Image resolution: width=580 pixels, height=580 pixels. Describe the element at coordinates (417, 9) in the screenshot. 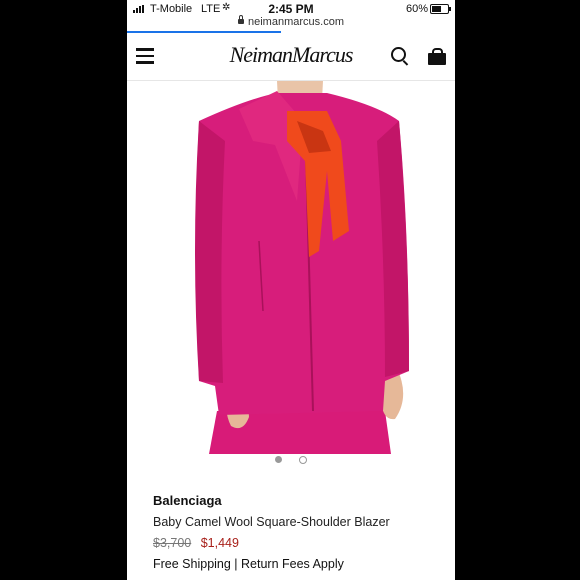

I see `battery-percent: 60%` at that location.